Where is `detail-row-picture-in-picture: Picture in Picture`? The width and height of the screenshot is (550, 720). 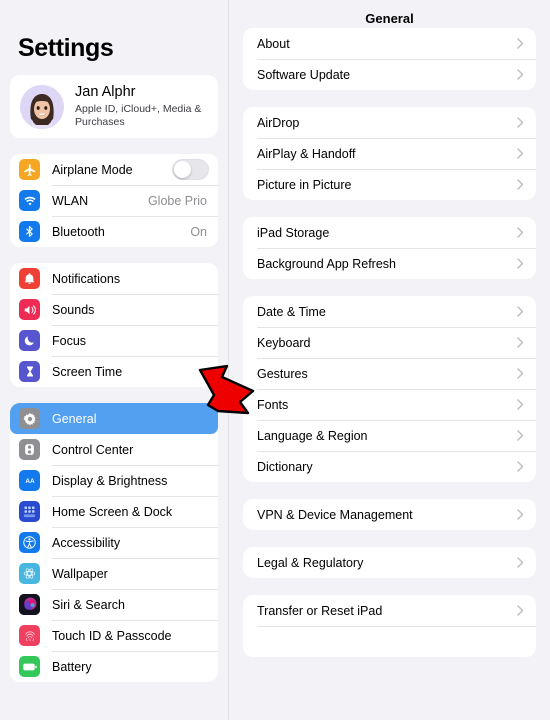 detail-row-picture-in-picture: Picture in Picture is located at coordinates (389, 184).